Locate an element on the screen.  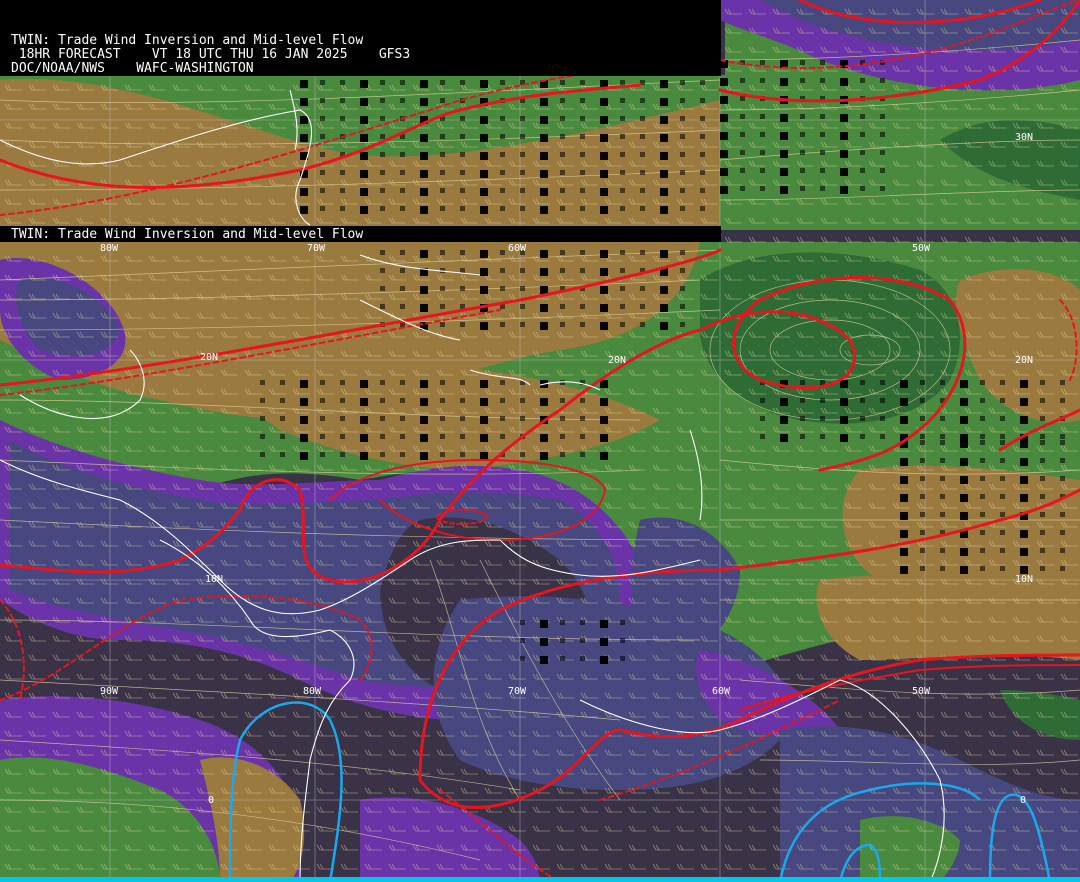
lon-label-90w: 90W is located at coordinates (109, 691).